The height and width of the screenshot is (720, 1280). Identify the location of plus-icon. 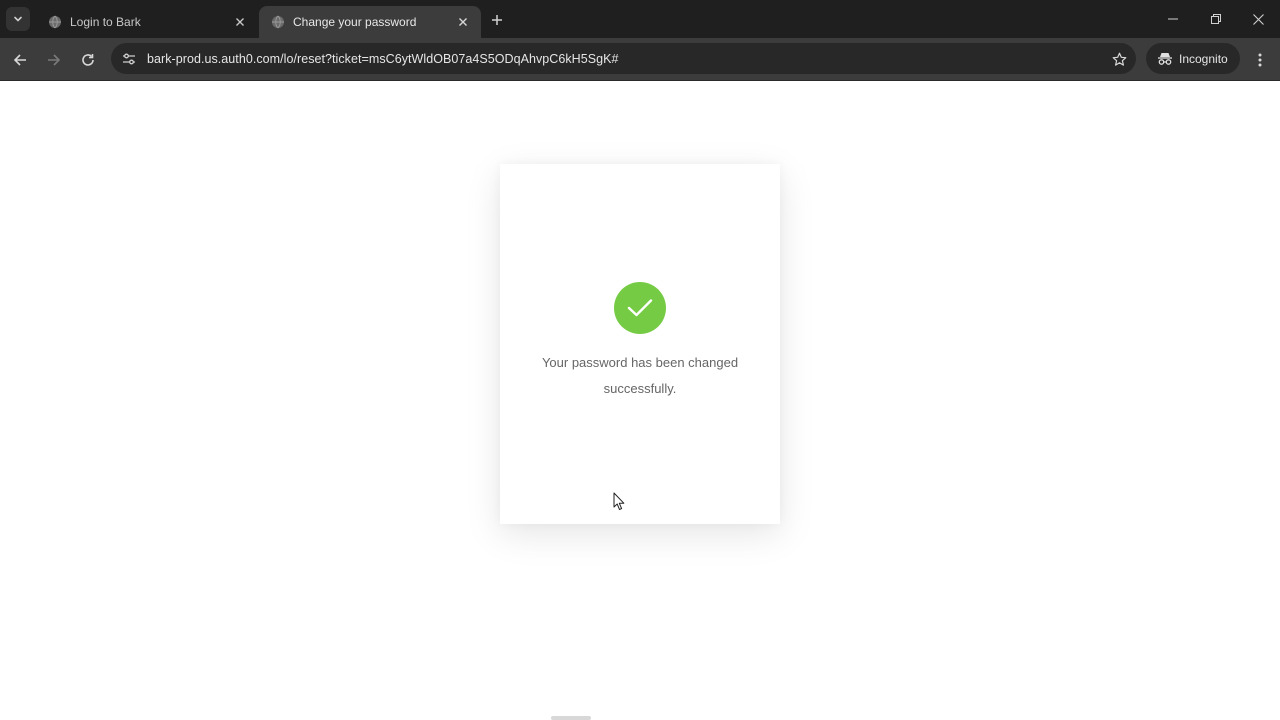
(497, 20).